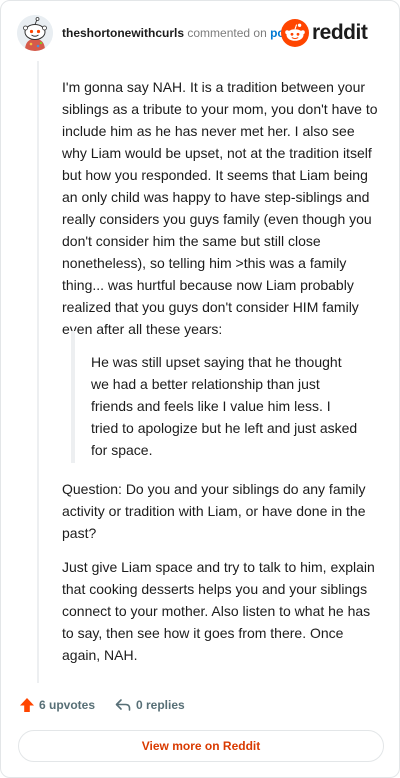 The width and height of the screenshot is (400, 778). I want to click on upvote-count: 6 upvotes, so click(67, 705).